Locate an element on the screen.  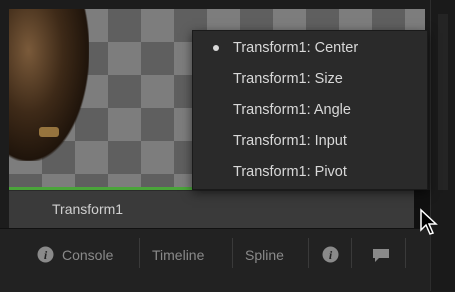
menu-item-transform-size: Transform1: Size is located at coordinates (310, 79).